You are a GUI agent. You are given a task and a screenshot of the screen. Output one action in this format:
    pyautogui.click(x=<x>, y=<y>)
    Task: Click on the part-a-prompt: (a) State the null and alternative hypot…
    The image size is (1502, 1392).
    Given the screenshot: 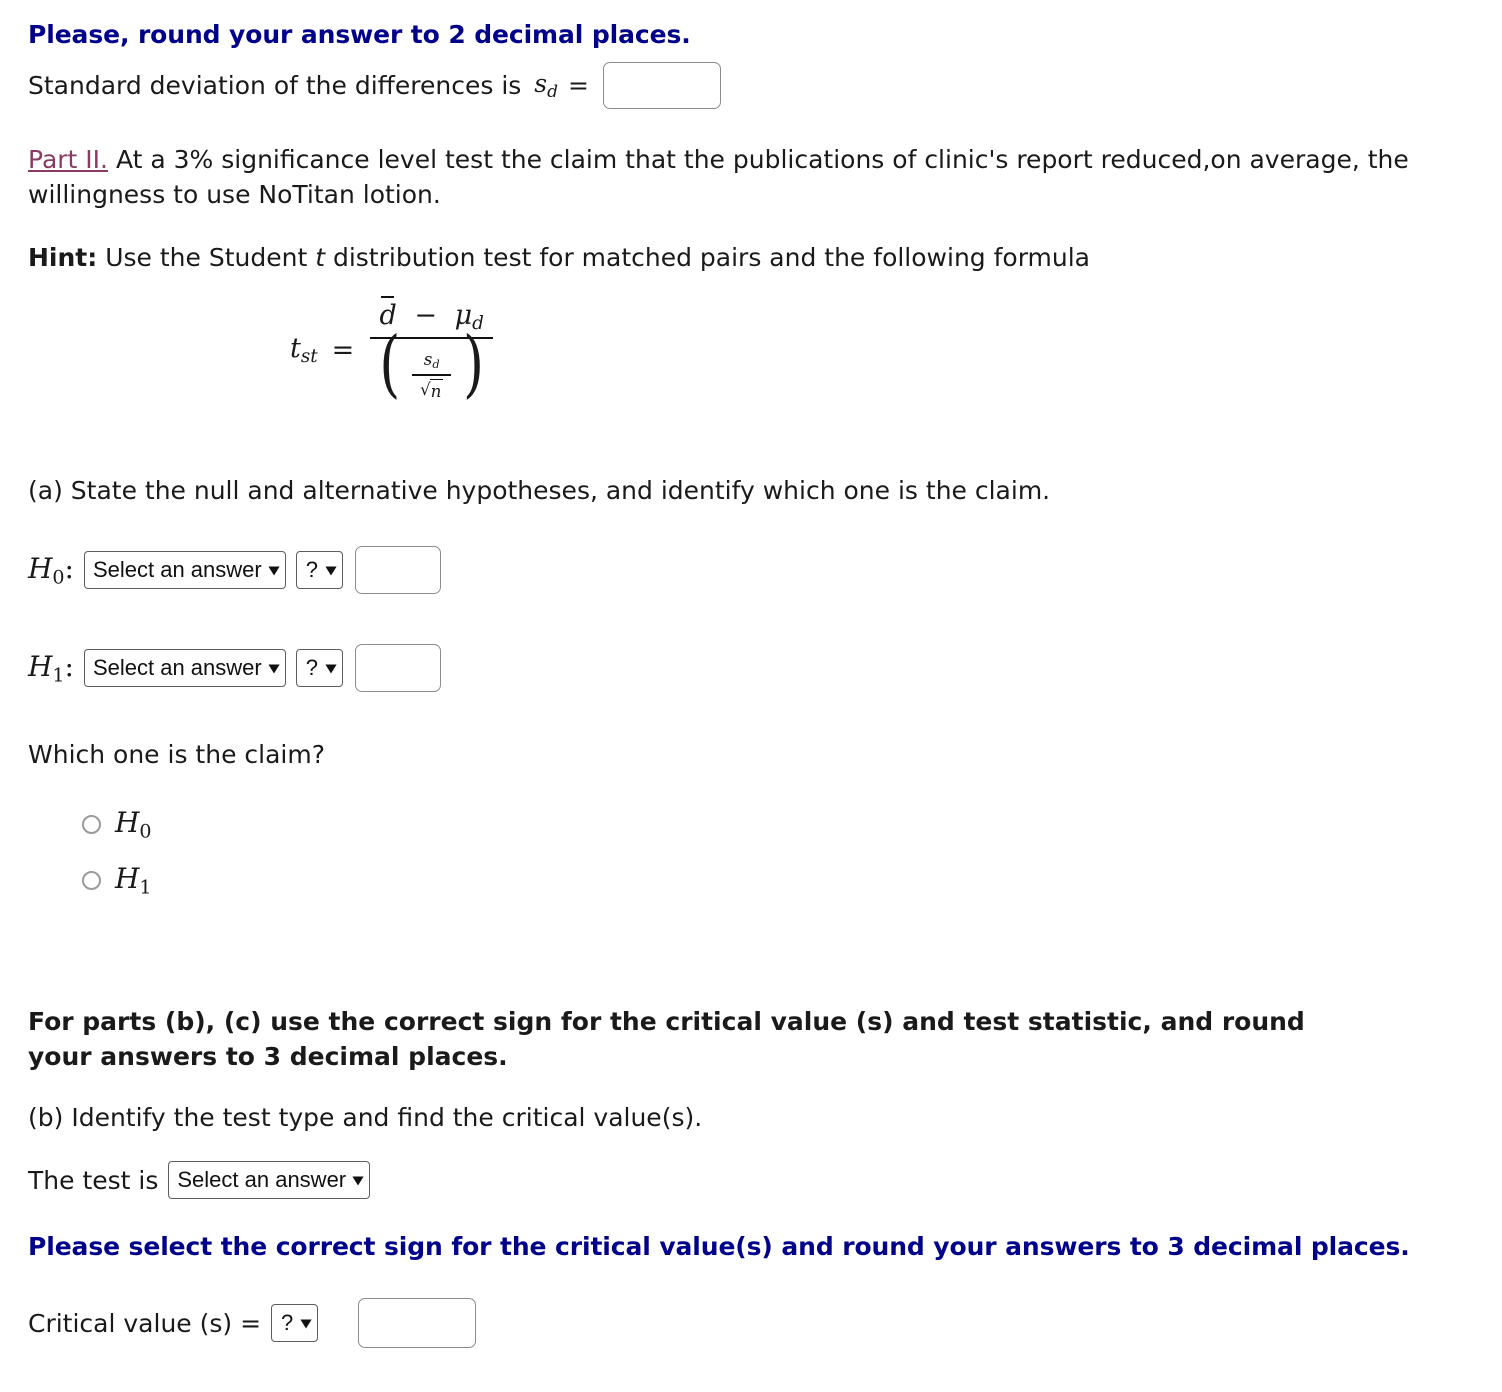 What is the action you would take?
    pyautogui.click(x=539, y=490)
    